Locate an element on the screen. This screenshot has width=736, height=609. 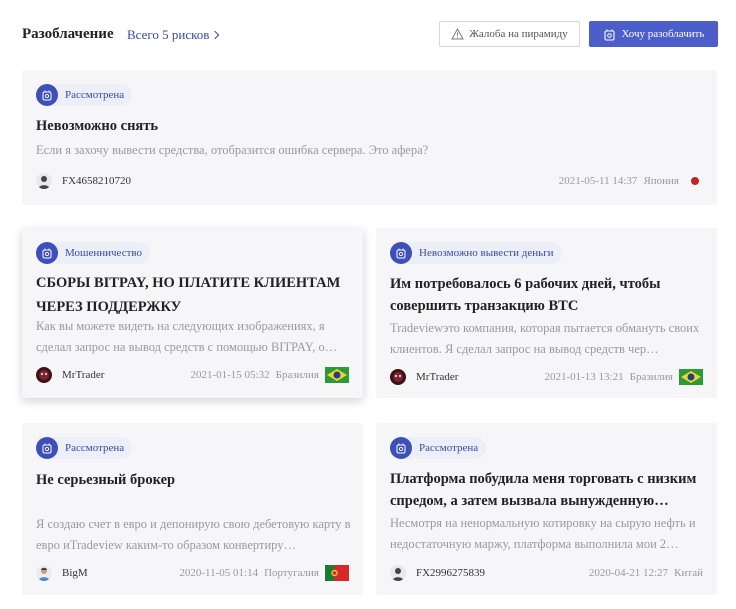
card-datetime: 2020-04-21 12:27 is located at coordinates (628, 573).